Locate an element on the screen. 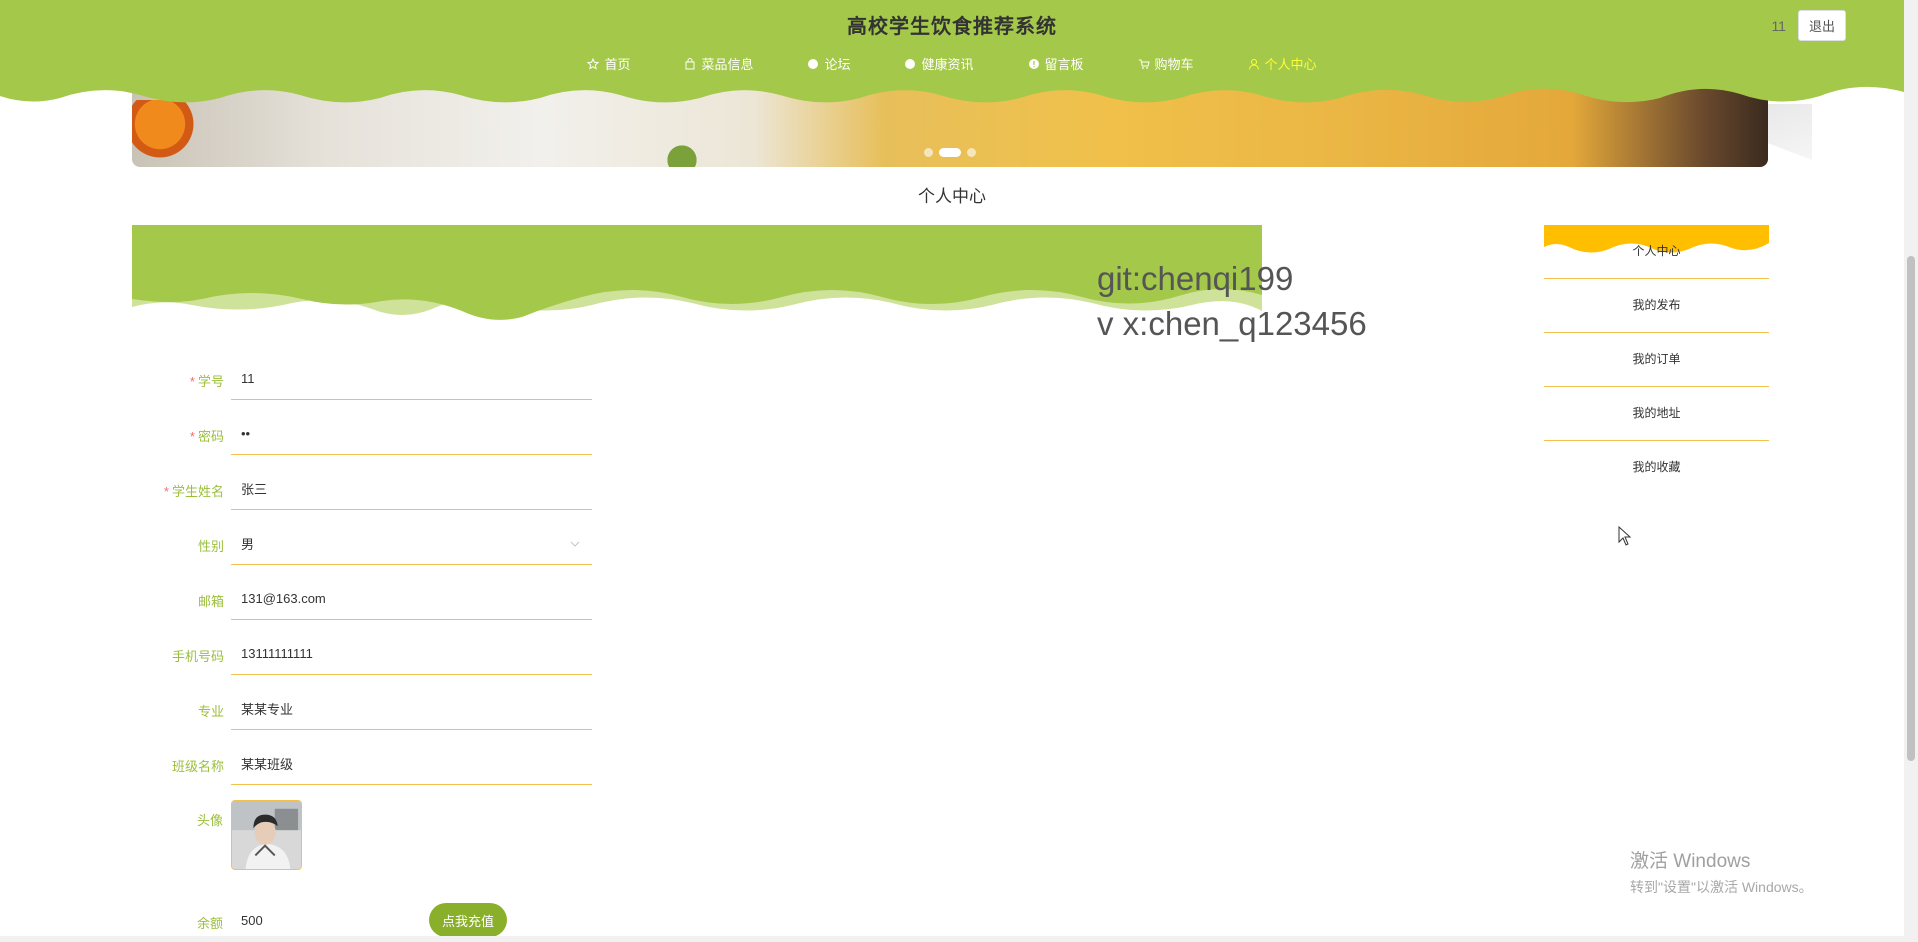 This screenshot has width=1918, height=942. email-input is located at coordinates (411, 599).